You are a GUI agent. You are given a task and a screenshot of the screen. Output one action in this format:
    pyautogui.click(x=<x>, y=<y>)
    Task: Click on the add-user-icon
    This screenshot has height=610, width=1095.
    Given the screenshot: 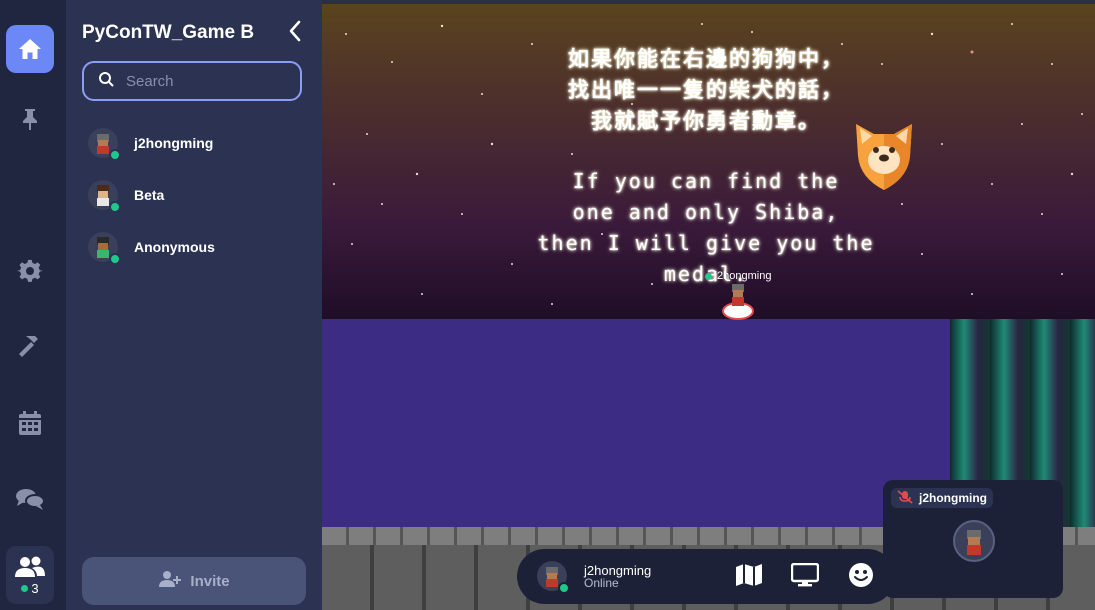 What is the action you would take?
    pyautogui.click(x=170, y=581)
    